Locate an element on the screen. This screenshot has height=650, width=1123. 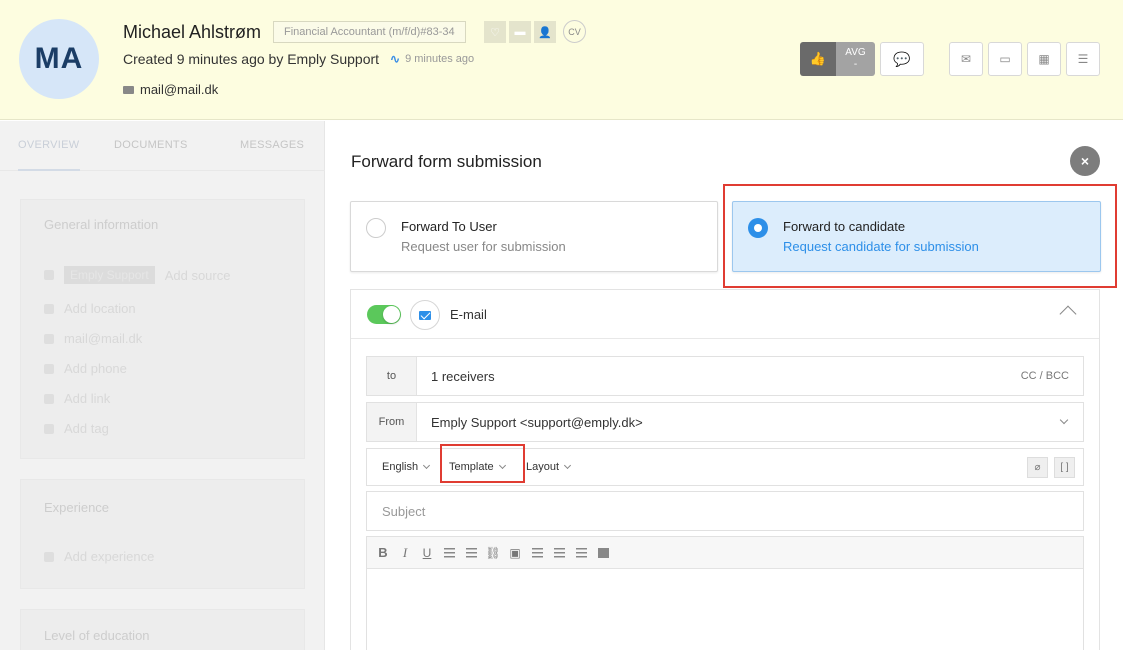
add-source-link: Add source is located at coordinates (198, 275).